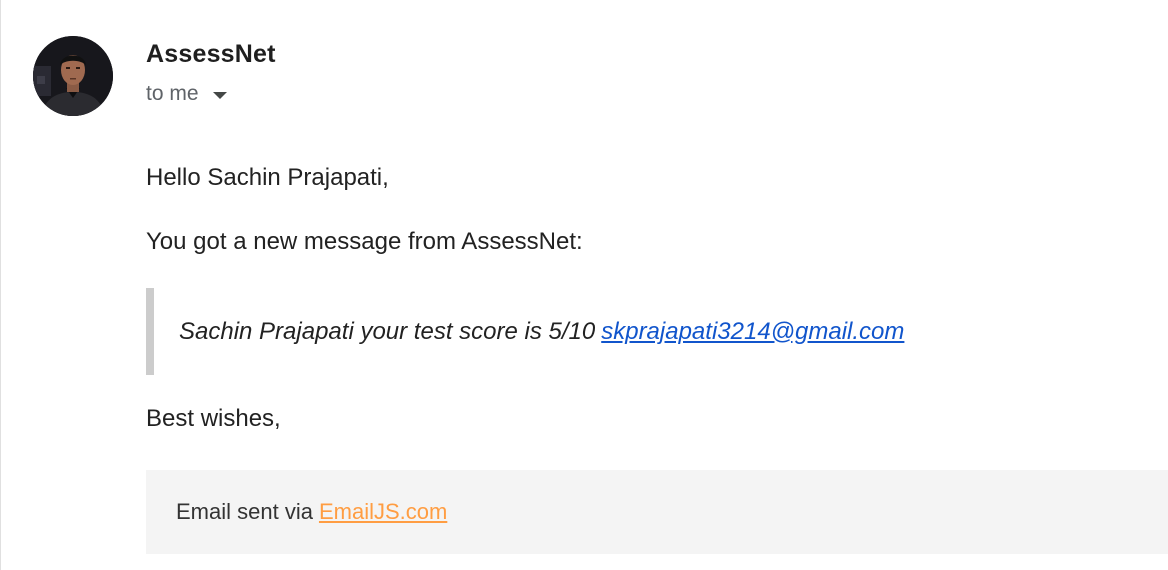 This screenshot has width=1168, height=570. Describe the element at coordinates (213, 418) in the screenshot. I see `closing-text: Best wishes,` at that location.